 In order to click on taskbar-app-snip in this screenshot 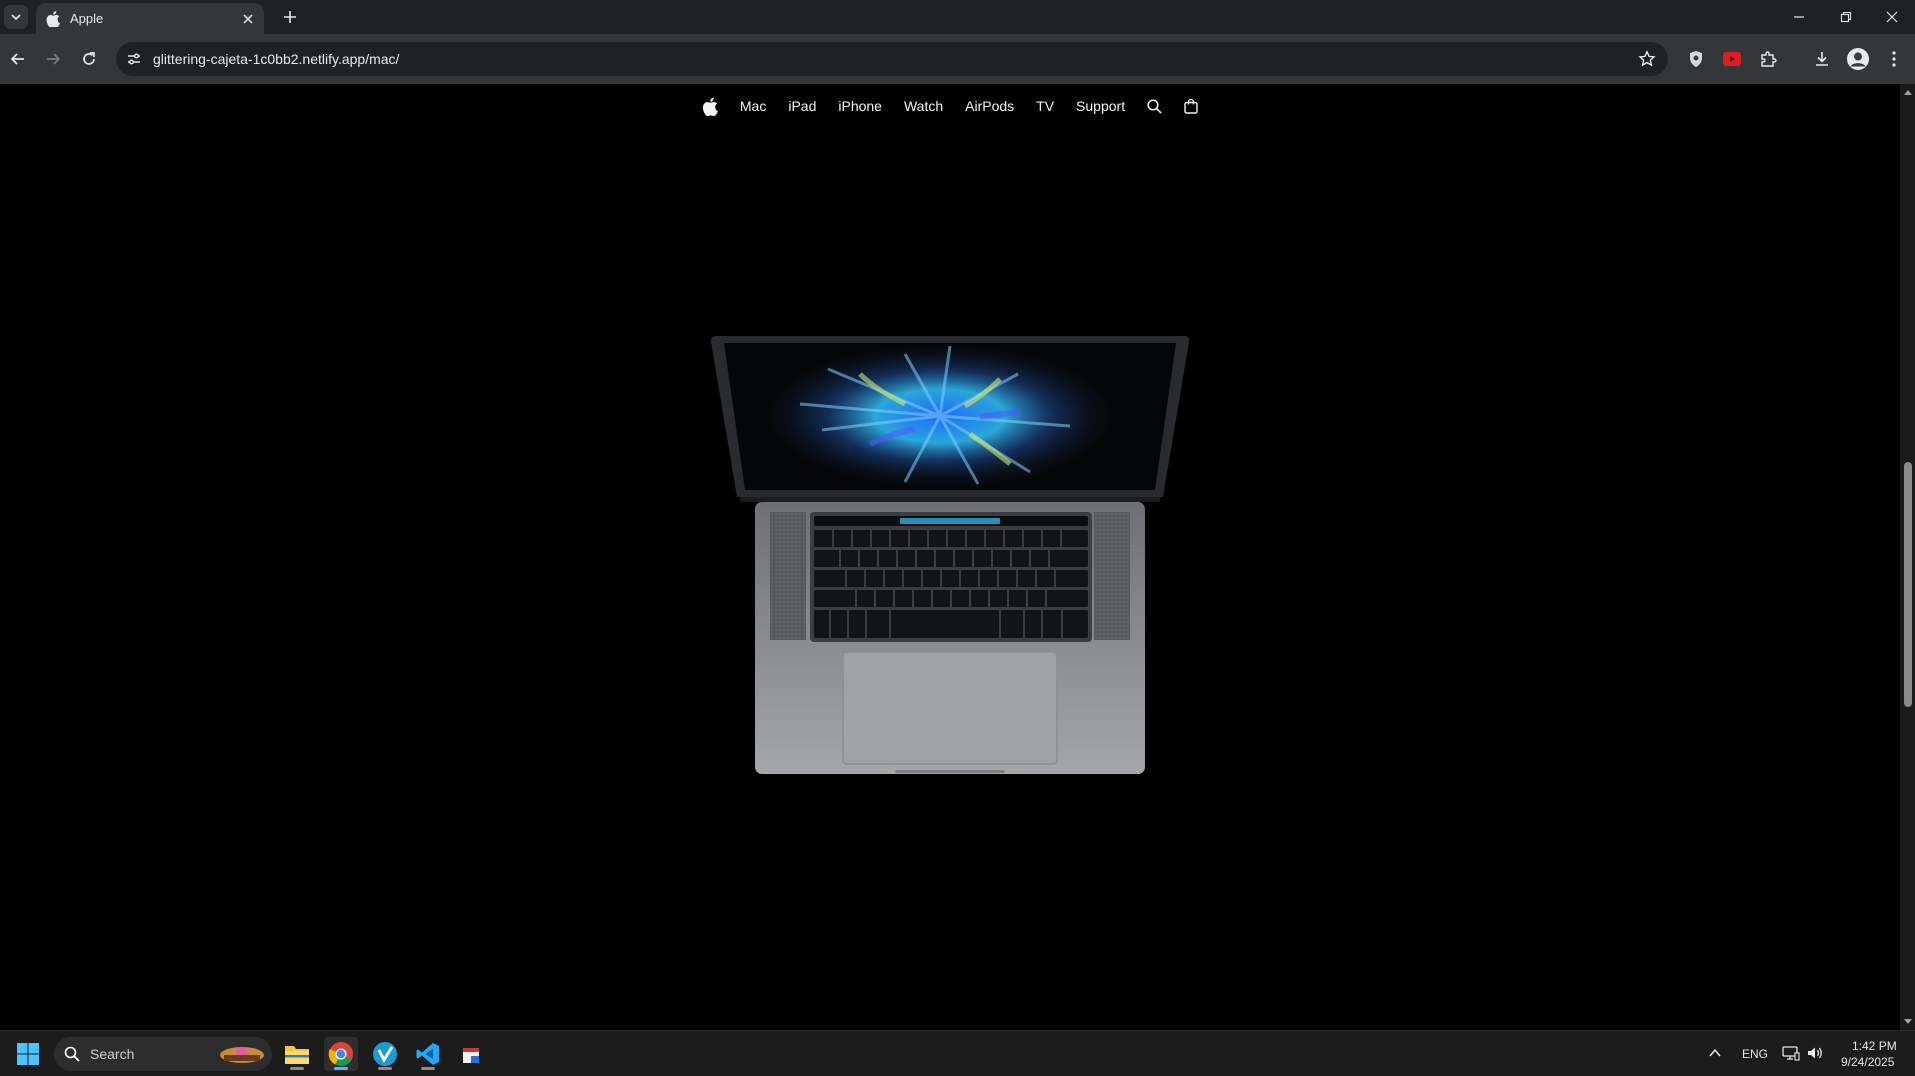, I will do `click(471, 1054)`.